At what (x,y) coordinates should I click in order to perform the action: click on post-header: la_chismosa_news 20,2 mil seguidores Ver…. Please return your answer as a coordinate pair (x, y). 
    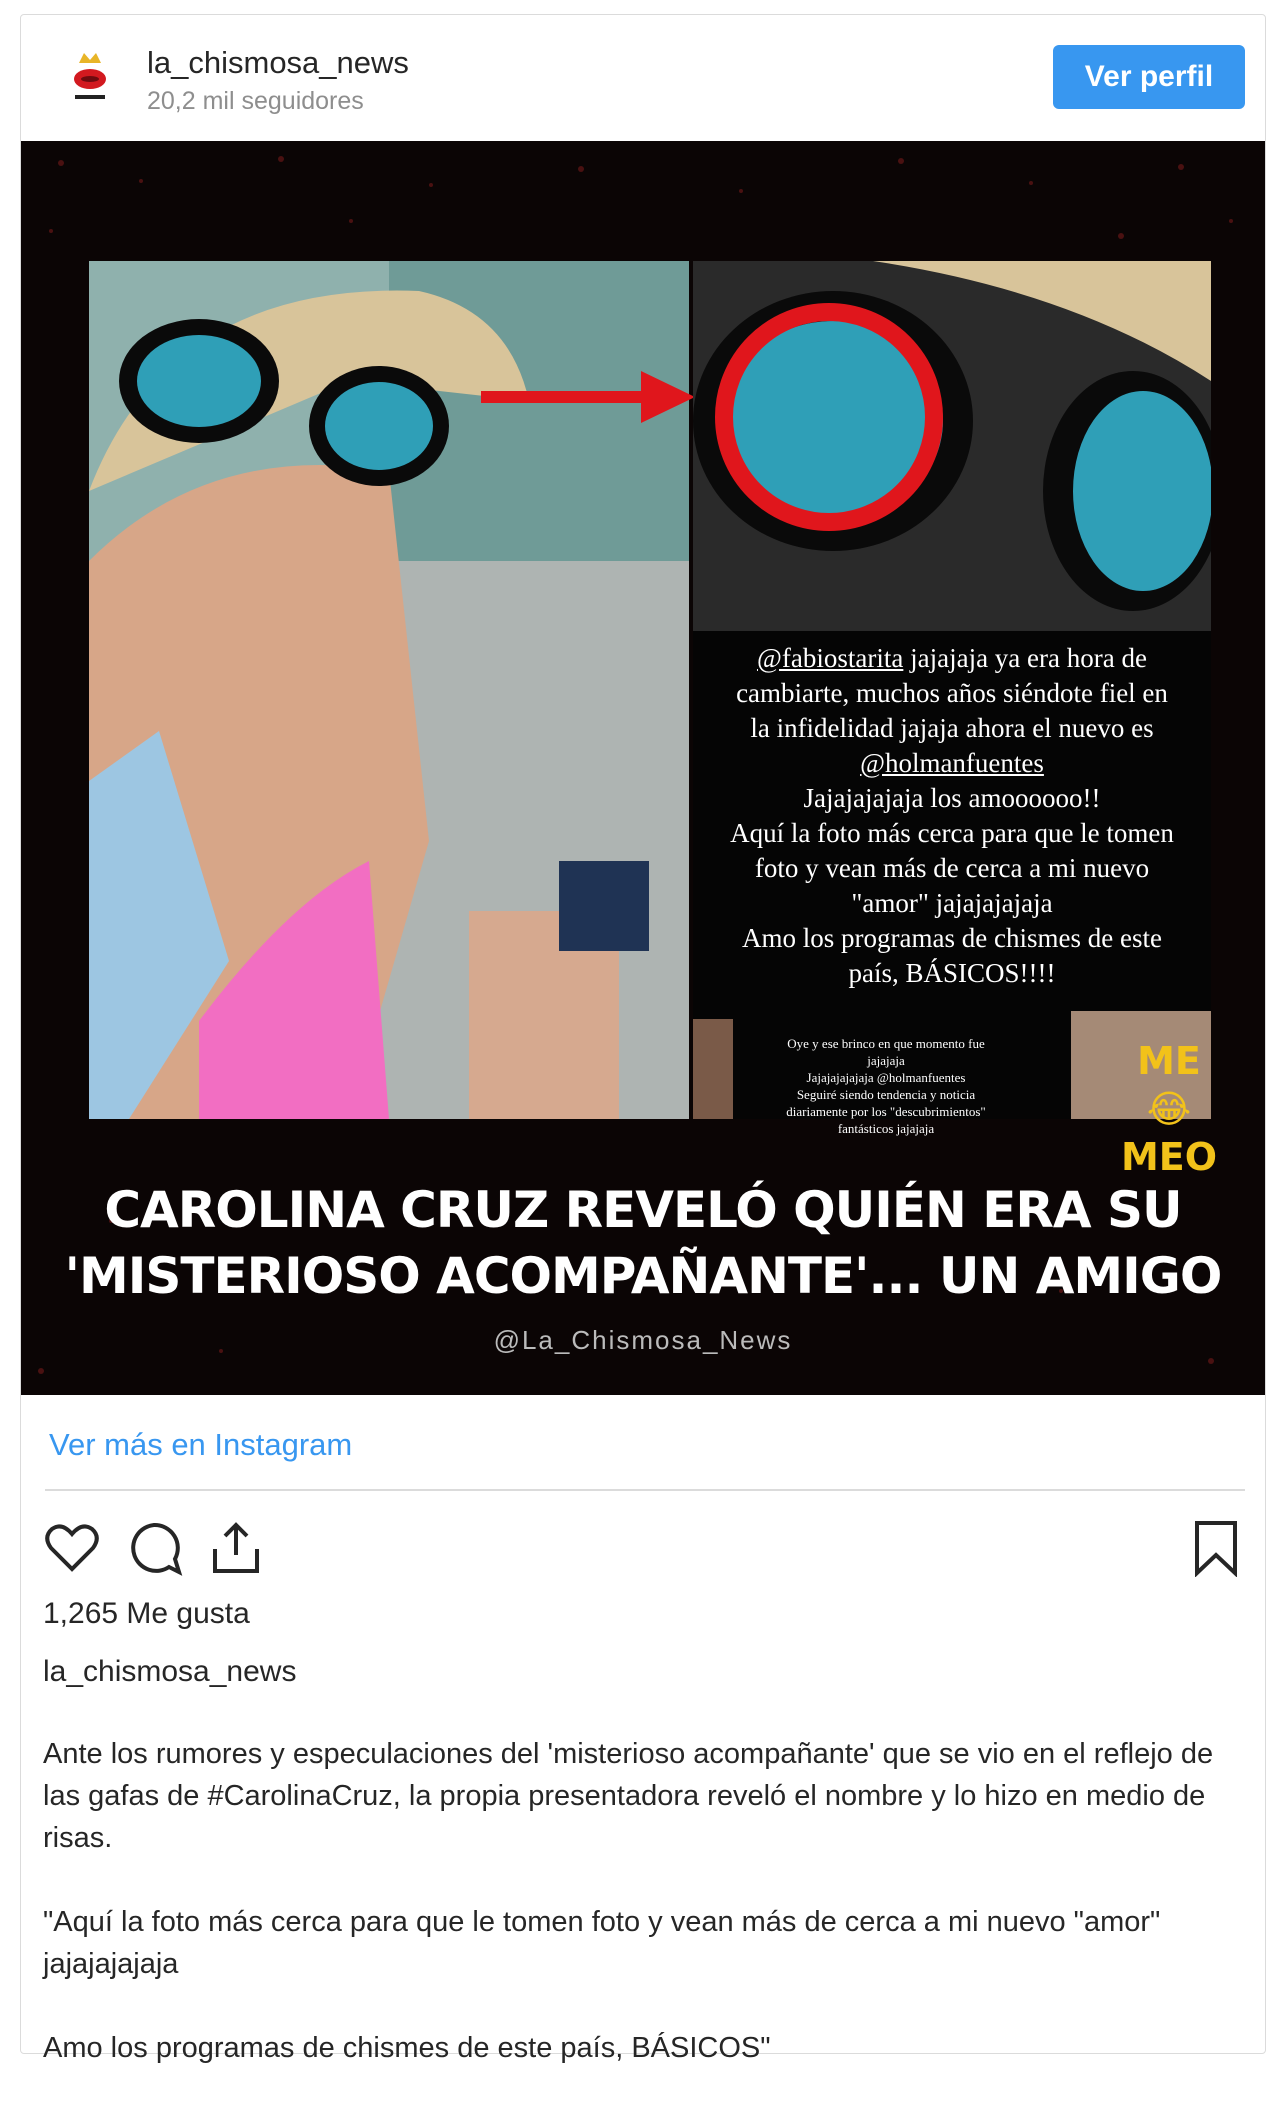
    Looking at the image, I should click on (643, 78).